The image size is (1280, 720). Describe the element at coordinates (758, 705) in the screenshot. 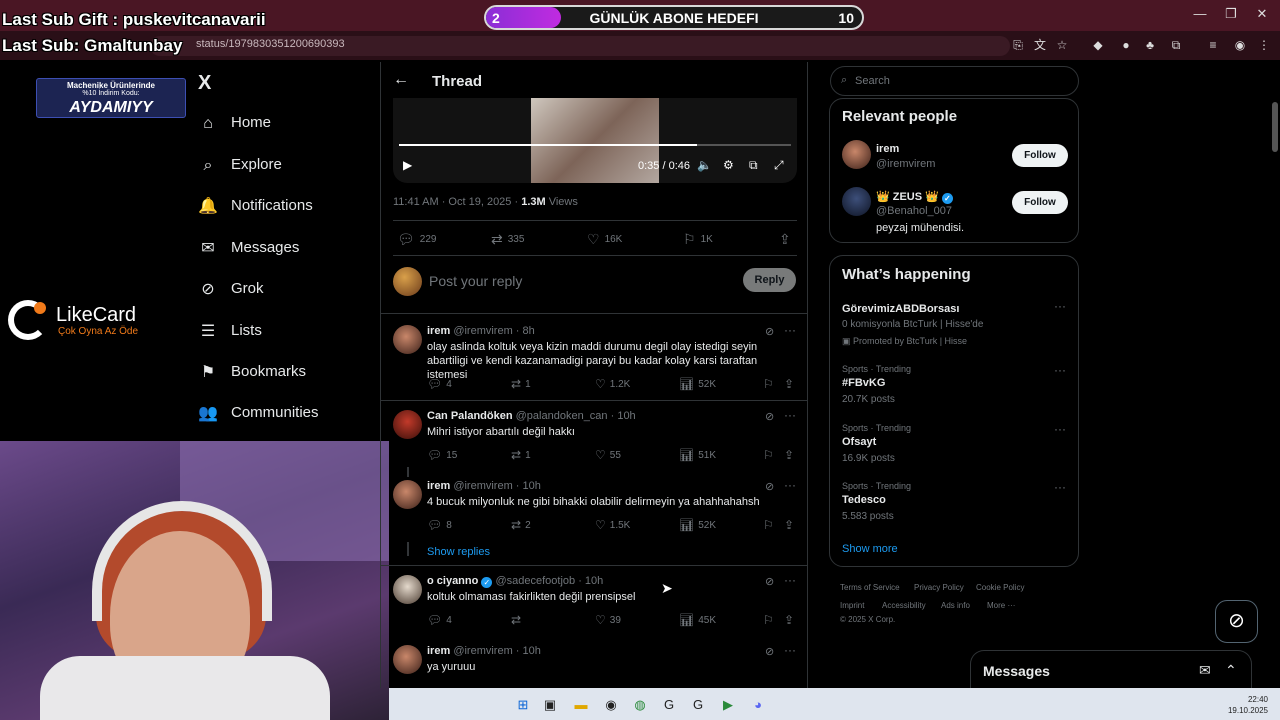

I see `discord-icon: ◕` at that location.